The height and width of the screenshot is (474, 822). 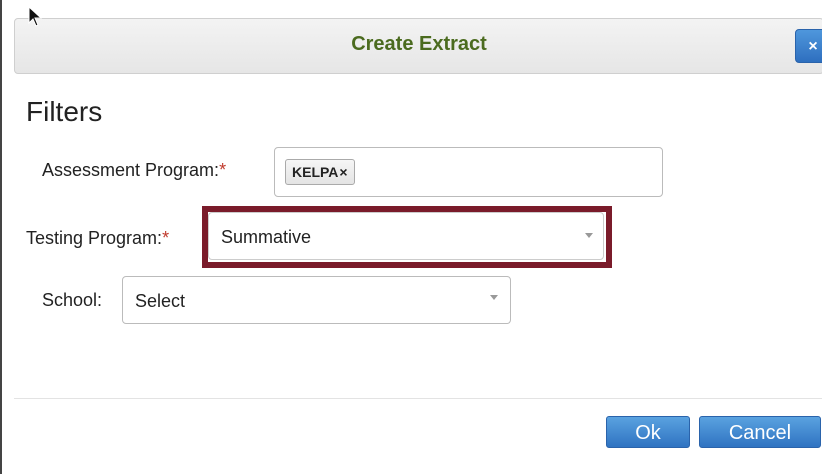 I want to click on chevron-down-icon, so click(x=494, y=297).